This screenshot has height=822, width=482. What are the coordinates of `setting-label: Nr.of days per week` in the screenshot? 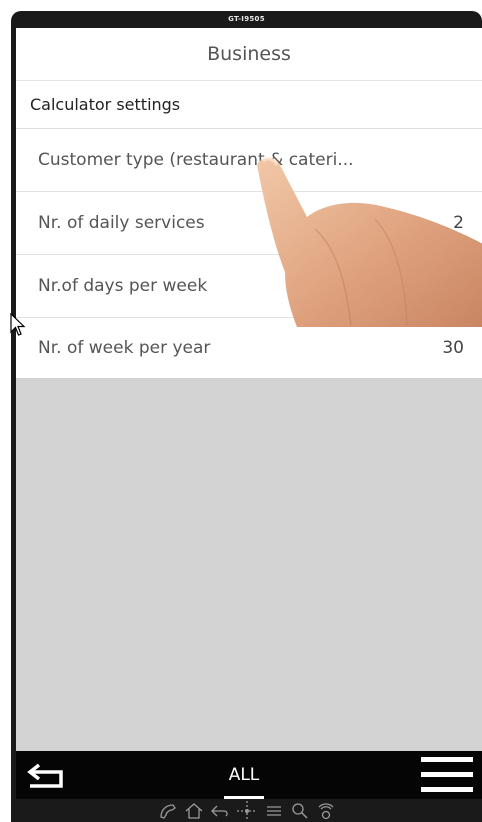 It's located at (123, 286).